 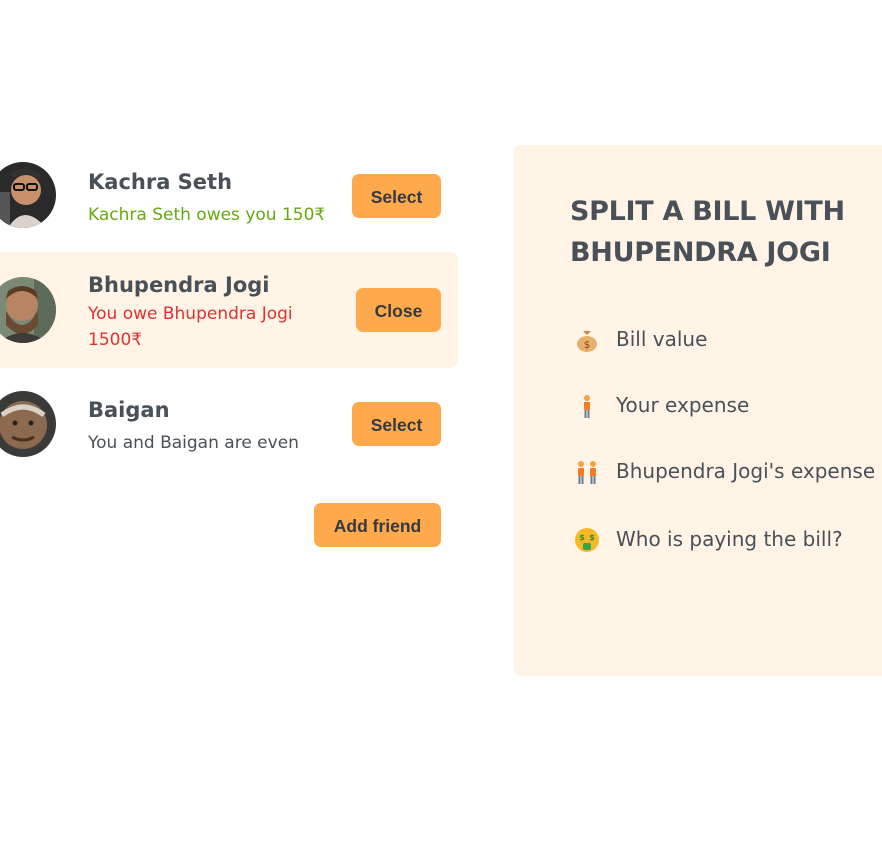 I want to click on add-friend-button: Add friend, so click(x=377, y=525).